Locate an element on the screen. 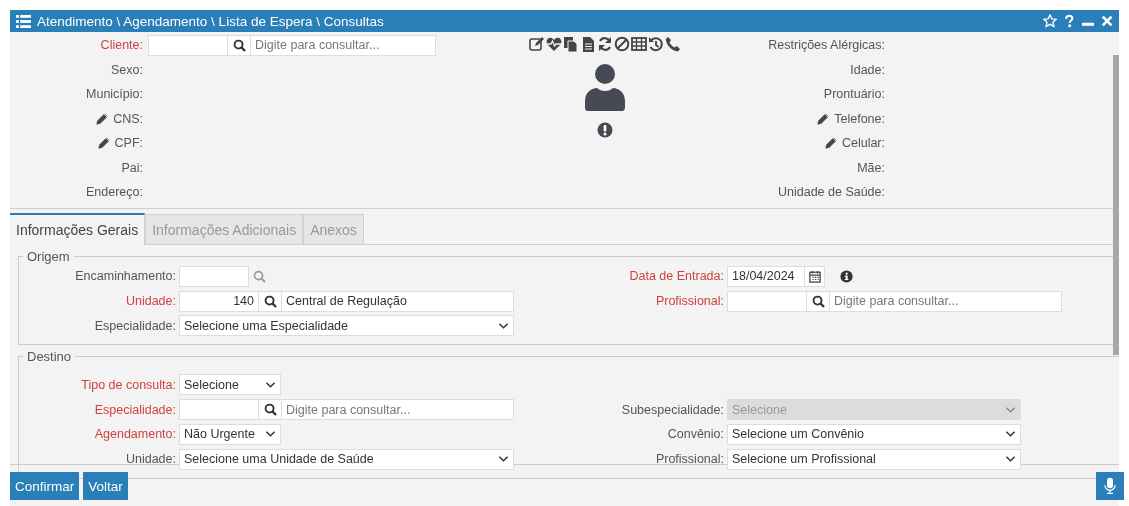 This screenshot has height=506, width=1129. copy-icon is located at coordinates (571, 43).